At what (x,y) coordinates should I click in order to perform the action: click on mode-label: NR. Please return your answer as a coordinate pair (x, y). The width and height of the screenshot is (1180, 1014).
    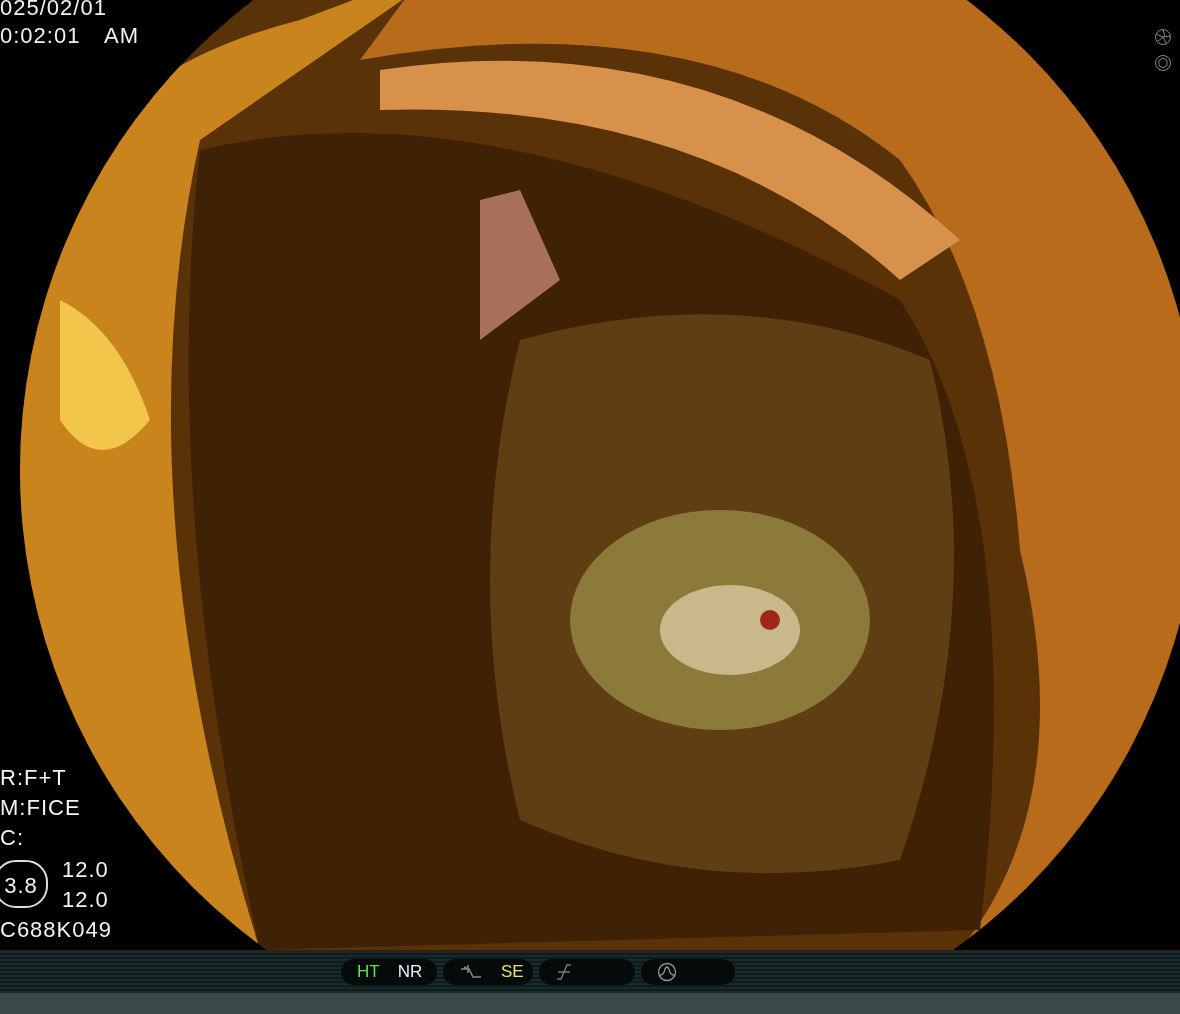
    Looking at the image, I should click on (410, 972).